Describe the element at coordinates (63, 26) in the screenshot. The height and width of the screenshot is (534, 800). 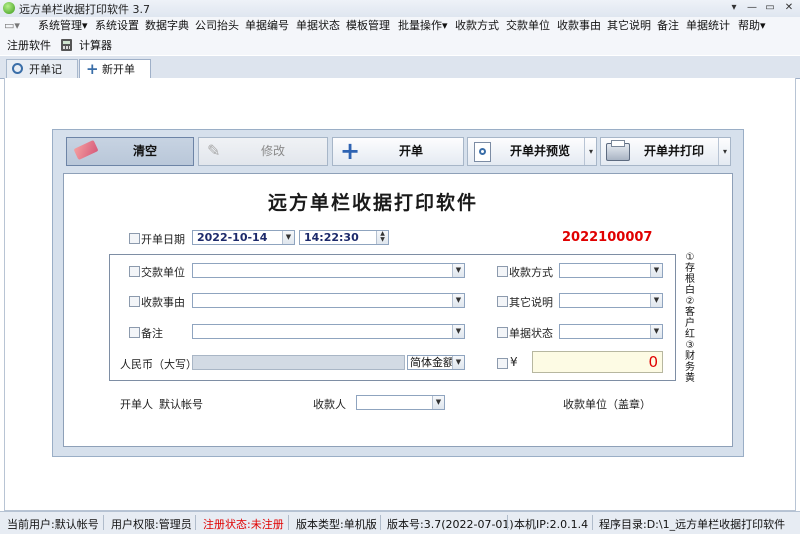
I see `menu-system: 系统管理▾` at that location.